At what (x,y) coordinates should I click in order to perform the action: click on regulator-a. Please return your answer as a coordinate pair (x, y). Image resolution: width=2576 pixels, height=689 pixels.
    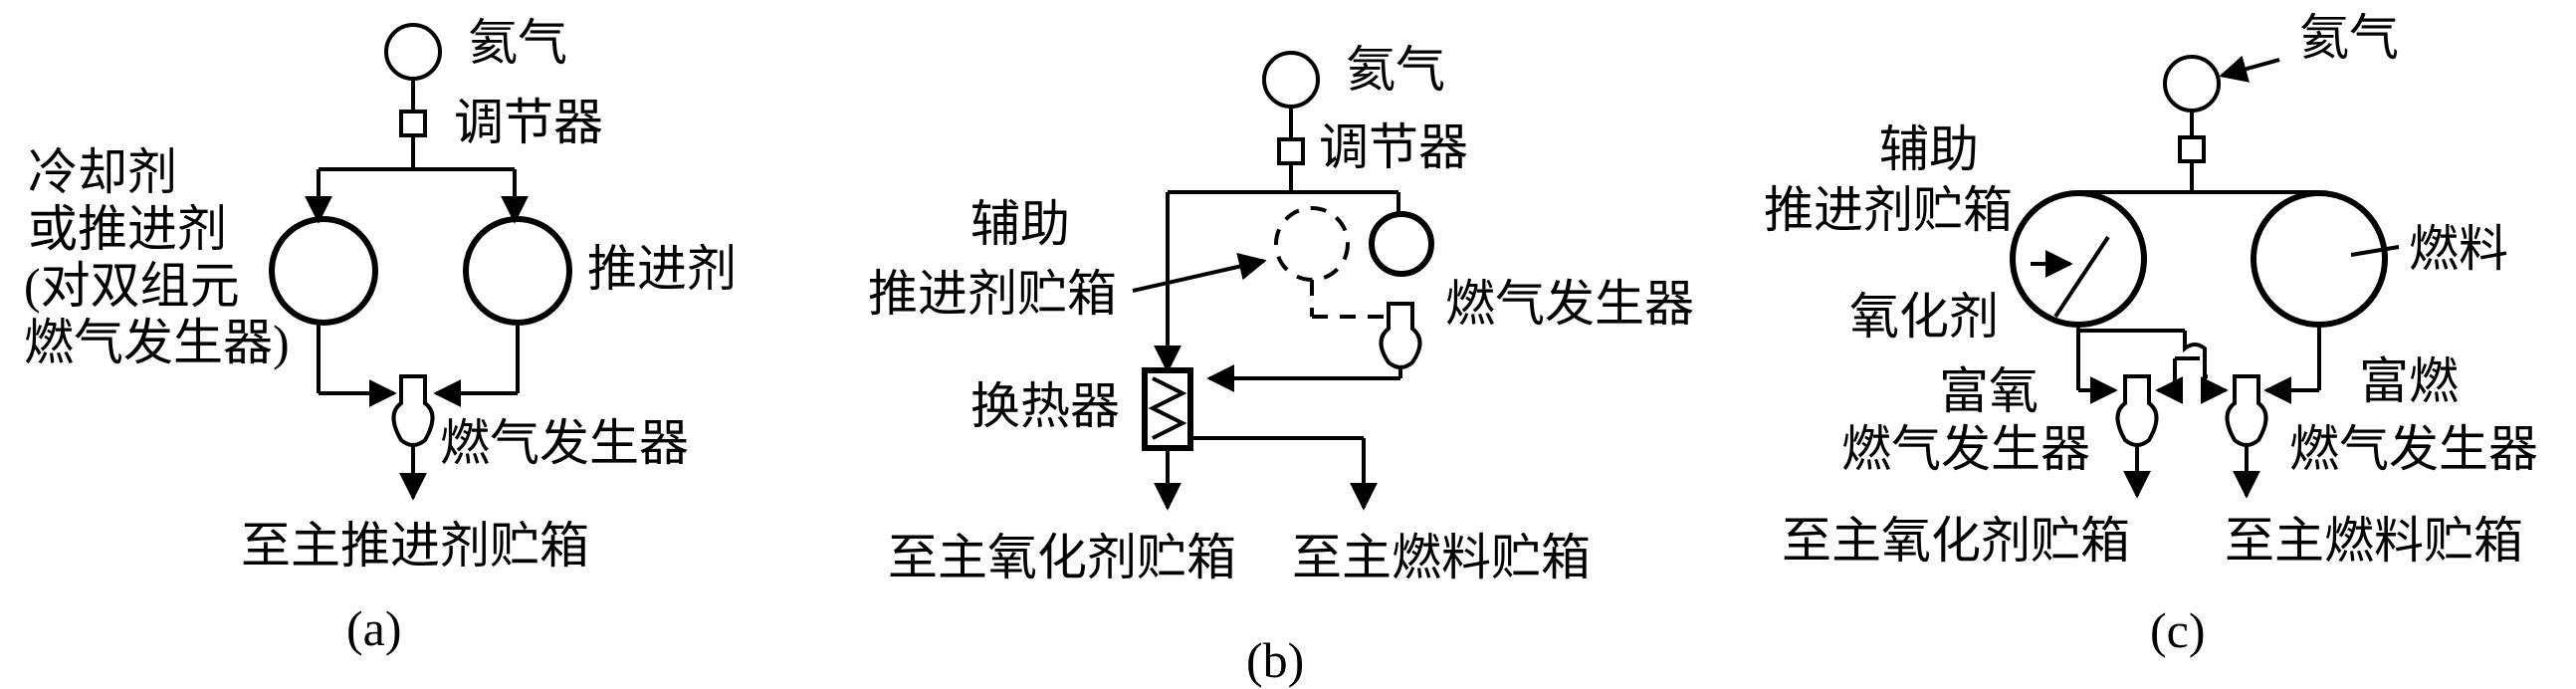
    Looking at the image, I should click on (413, 123).